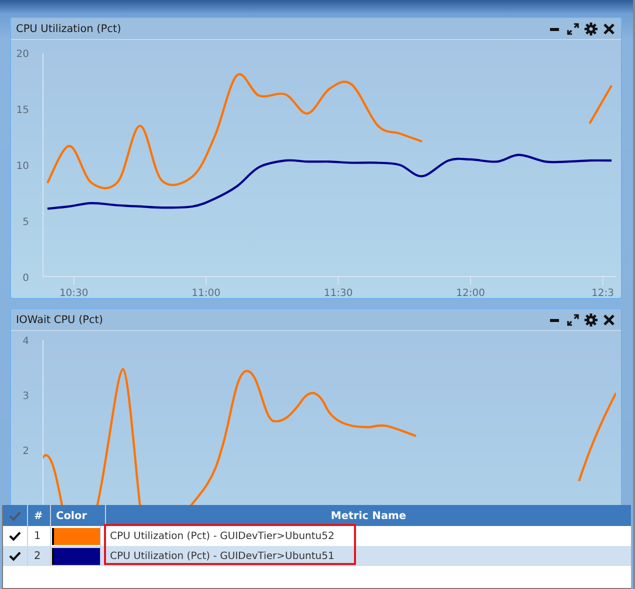 Image resolution: width=635 pixels, height=589 pixels. What do you see at coordinates (603, 293) in the screenshot?
I see `axis-label: 12:3` at bounding box center [603, 293].